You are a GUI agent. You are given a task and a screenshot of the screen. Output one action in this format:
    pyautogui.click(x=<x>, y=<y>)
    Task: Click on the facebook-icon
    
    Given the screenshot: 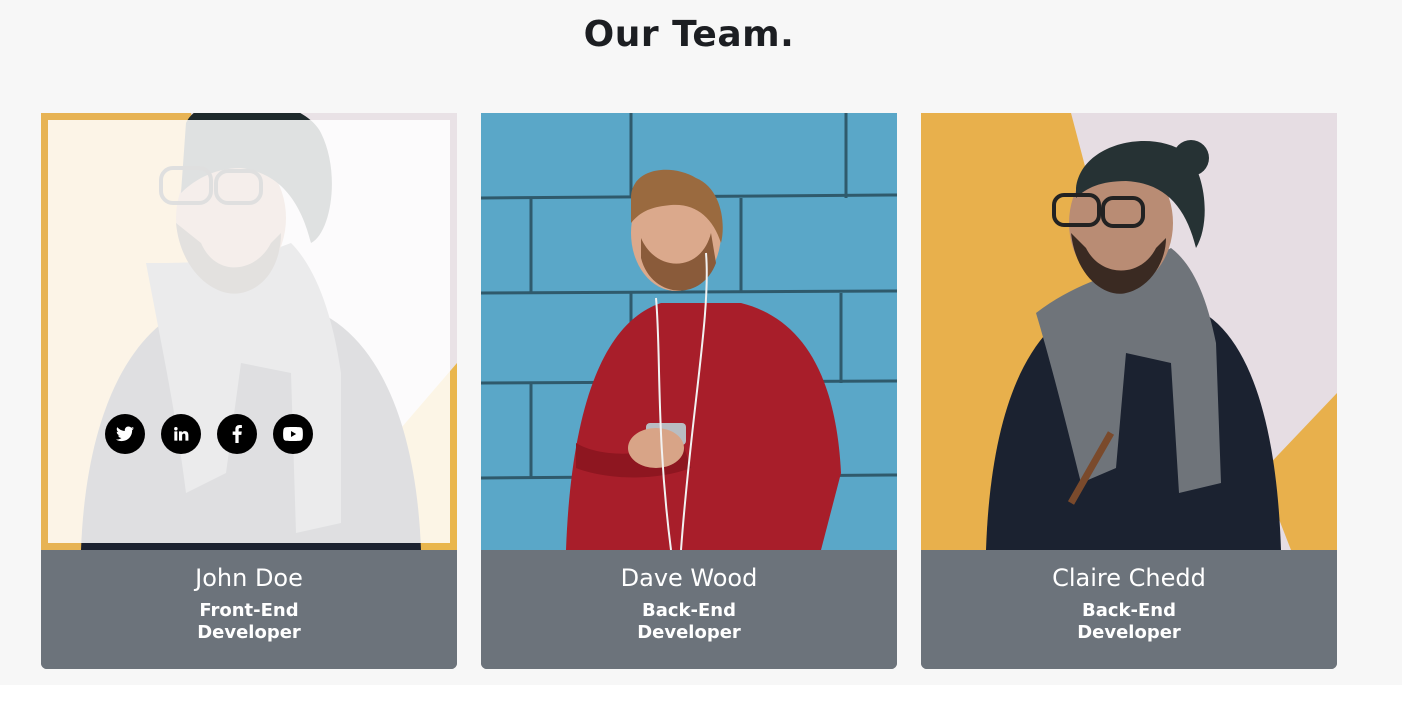 What is the action you would take?
    pyautogui.click(x=237, y=434)
    